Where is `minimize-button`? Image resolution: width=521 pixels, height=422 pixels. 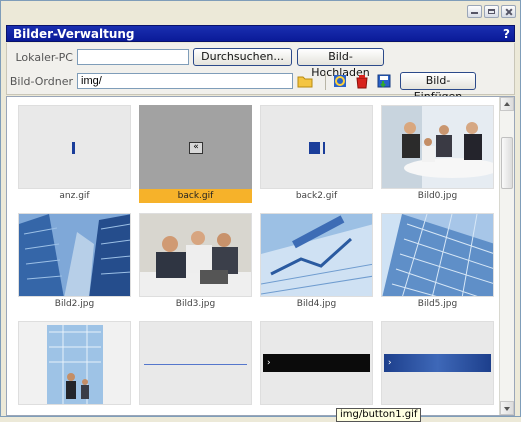
minimize-button is located at coordinates (474, 11).